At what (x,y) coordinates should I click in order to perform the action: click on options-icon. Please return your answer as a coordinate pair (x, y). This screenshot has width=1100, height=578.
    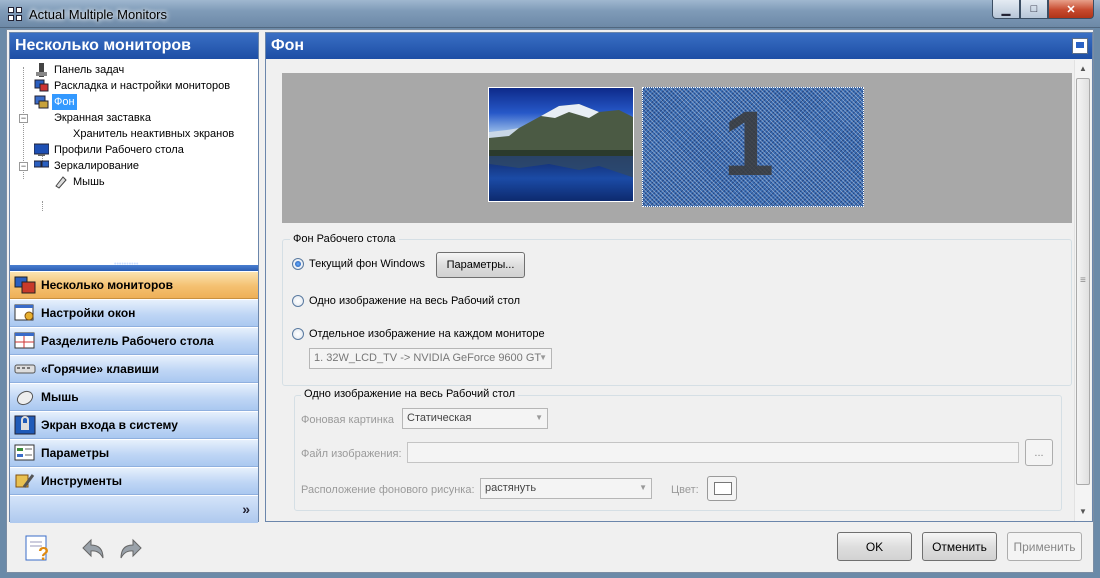
    Looking at the image, I should click on (25, 453).